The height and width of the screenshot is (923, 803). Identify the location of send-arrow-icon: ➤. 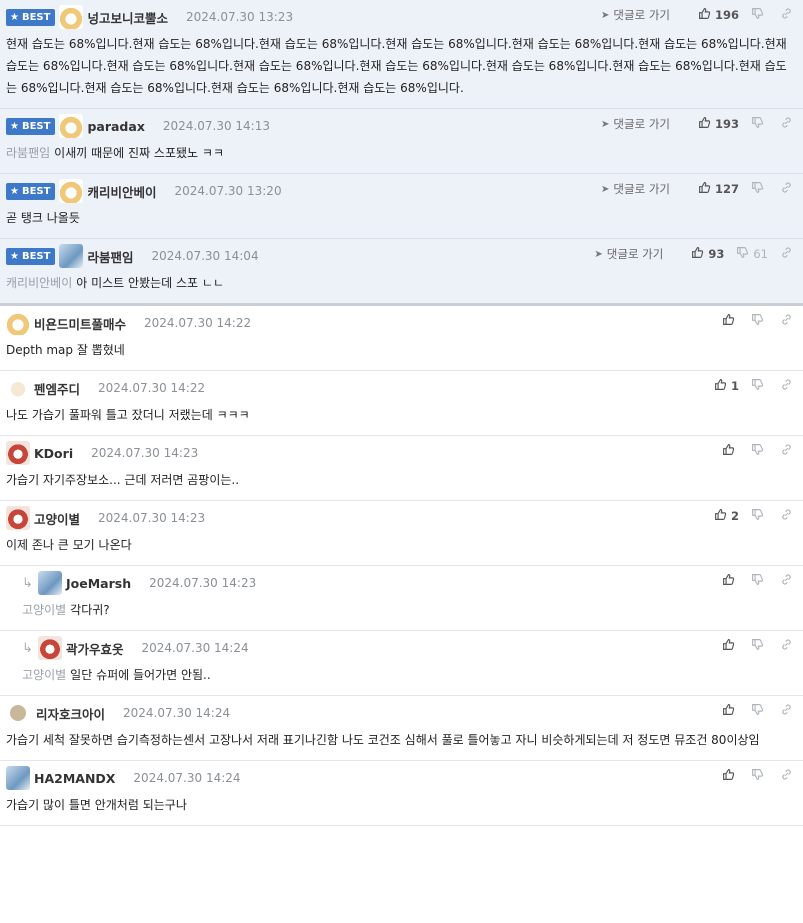
(605, 189).